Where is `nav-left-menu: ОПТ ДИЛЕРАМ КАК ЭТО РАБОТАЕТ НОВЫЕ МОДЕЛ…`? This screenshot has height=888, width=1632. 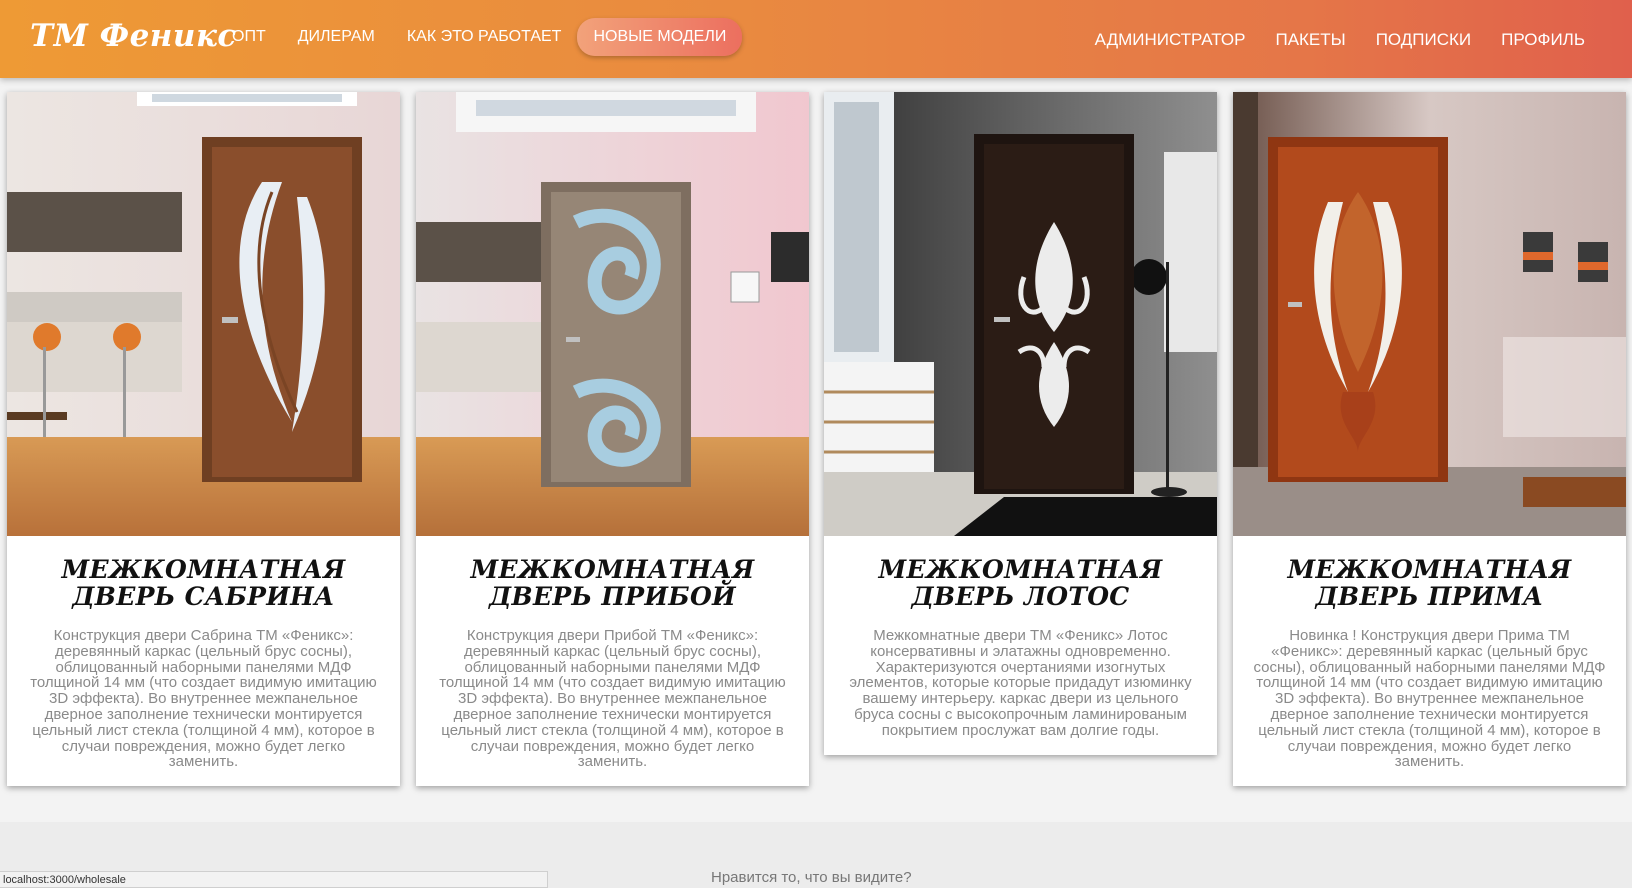 nav-left-menu: ОПТ ДИЛЕРАМ КАК ЭТО РАБОТАЕТ НОВЫЕ МОДЕЛ… is located at coordinates (479, 37).